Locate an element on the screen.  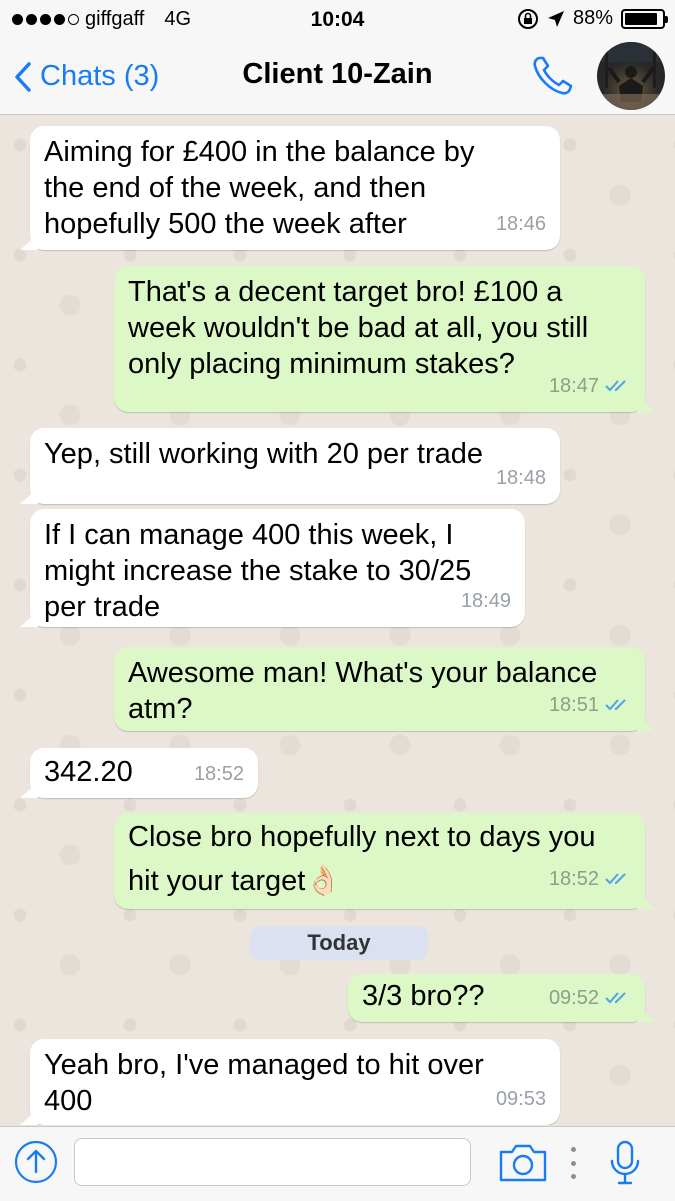
navigation-bar: Chats (3) Client 10-Zain is located at coordinates (337, 76).